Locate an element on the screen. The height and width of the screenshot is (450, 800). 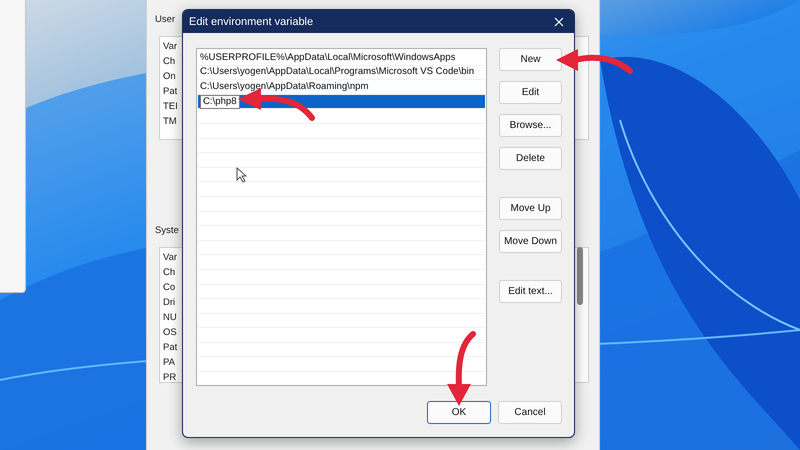
path-text: C:\Users\yogen\AppData\Roaming\npm is located at coordinates (284, 86).